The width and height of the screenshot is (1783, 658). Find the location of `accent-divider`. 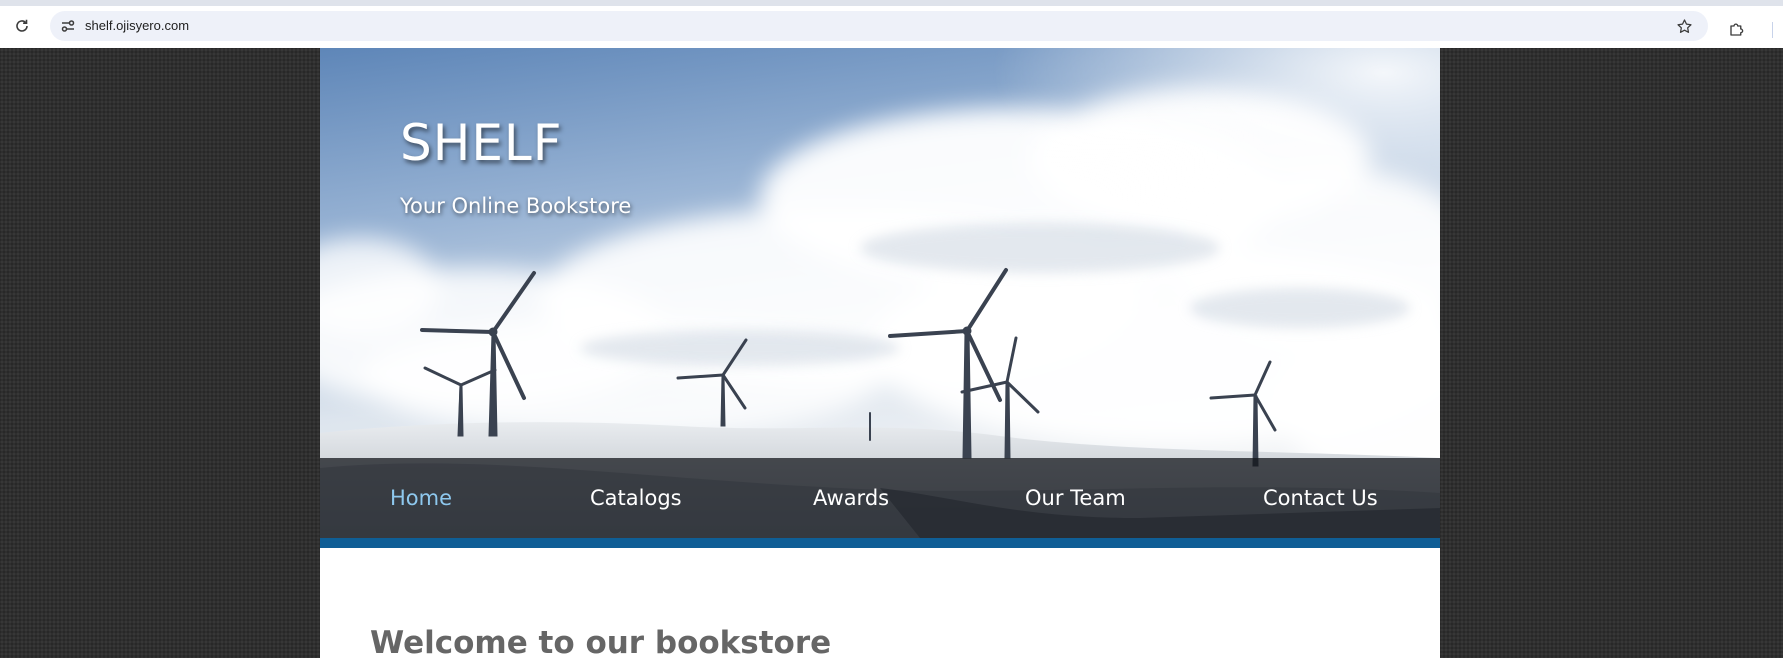

accent-divider is located at coordinates (880, 543).